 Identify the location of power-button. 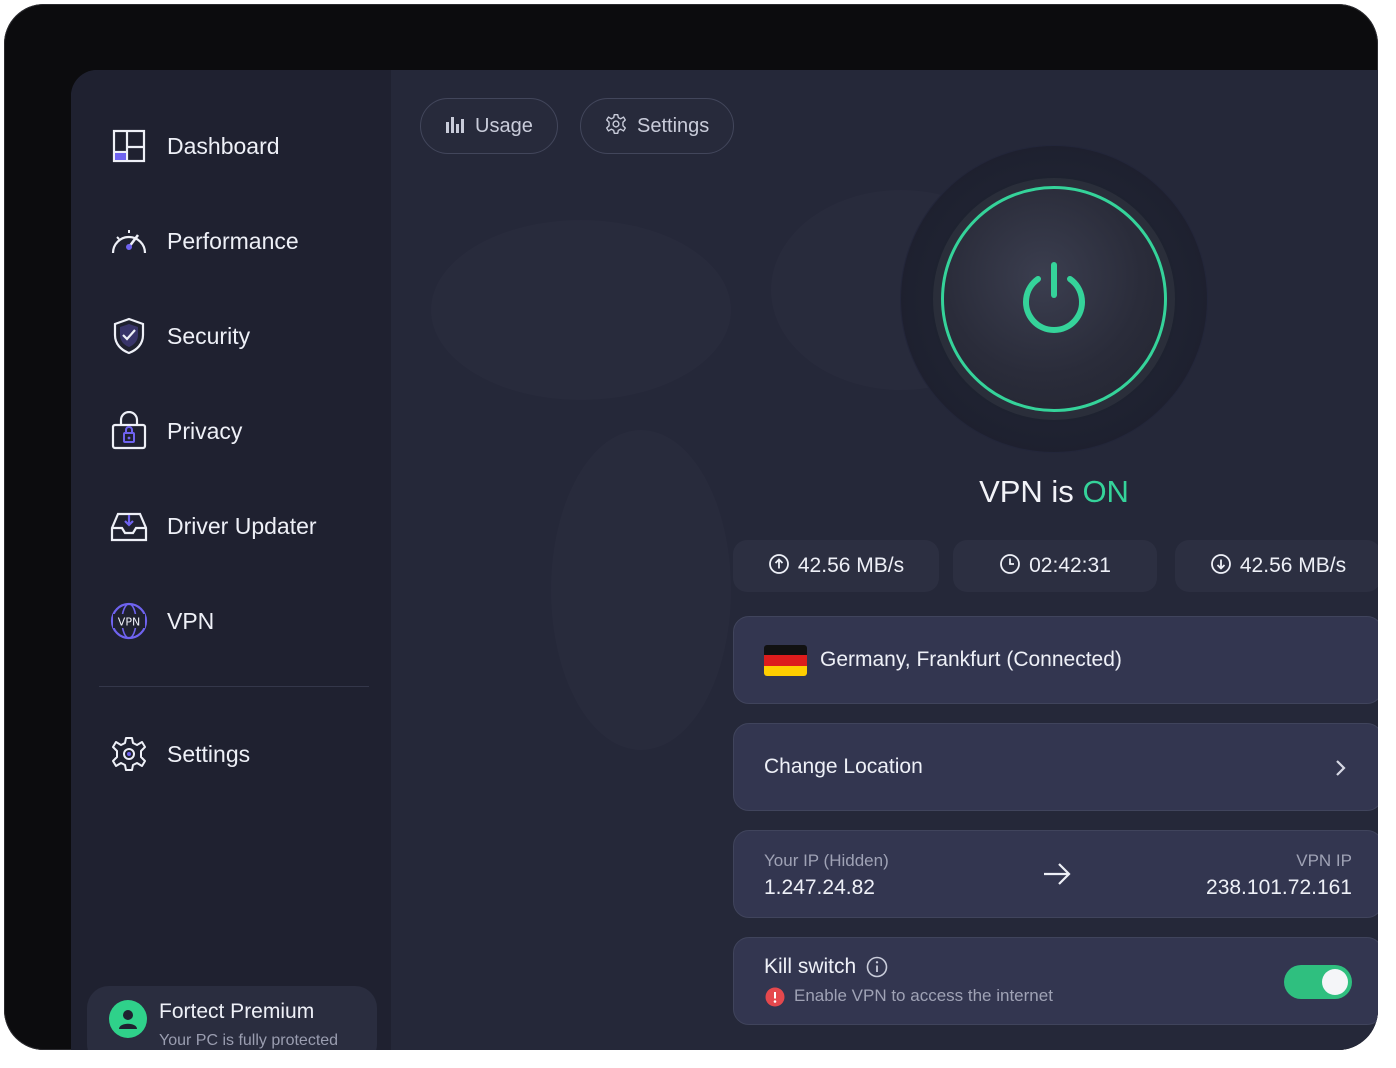
(1054, 299).